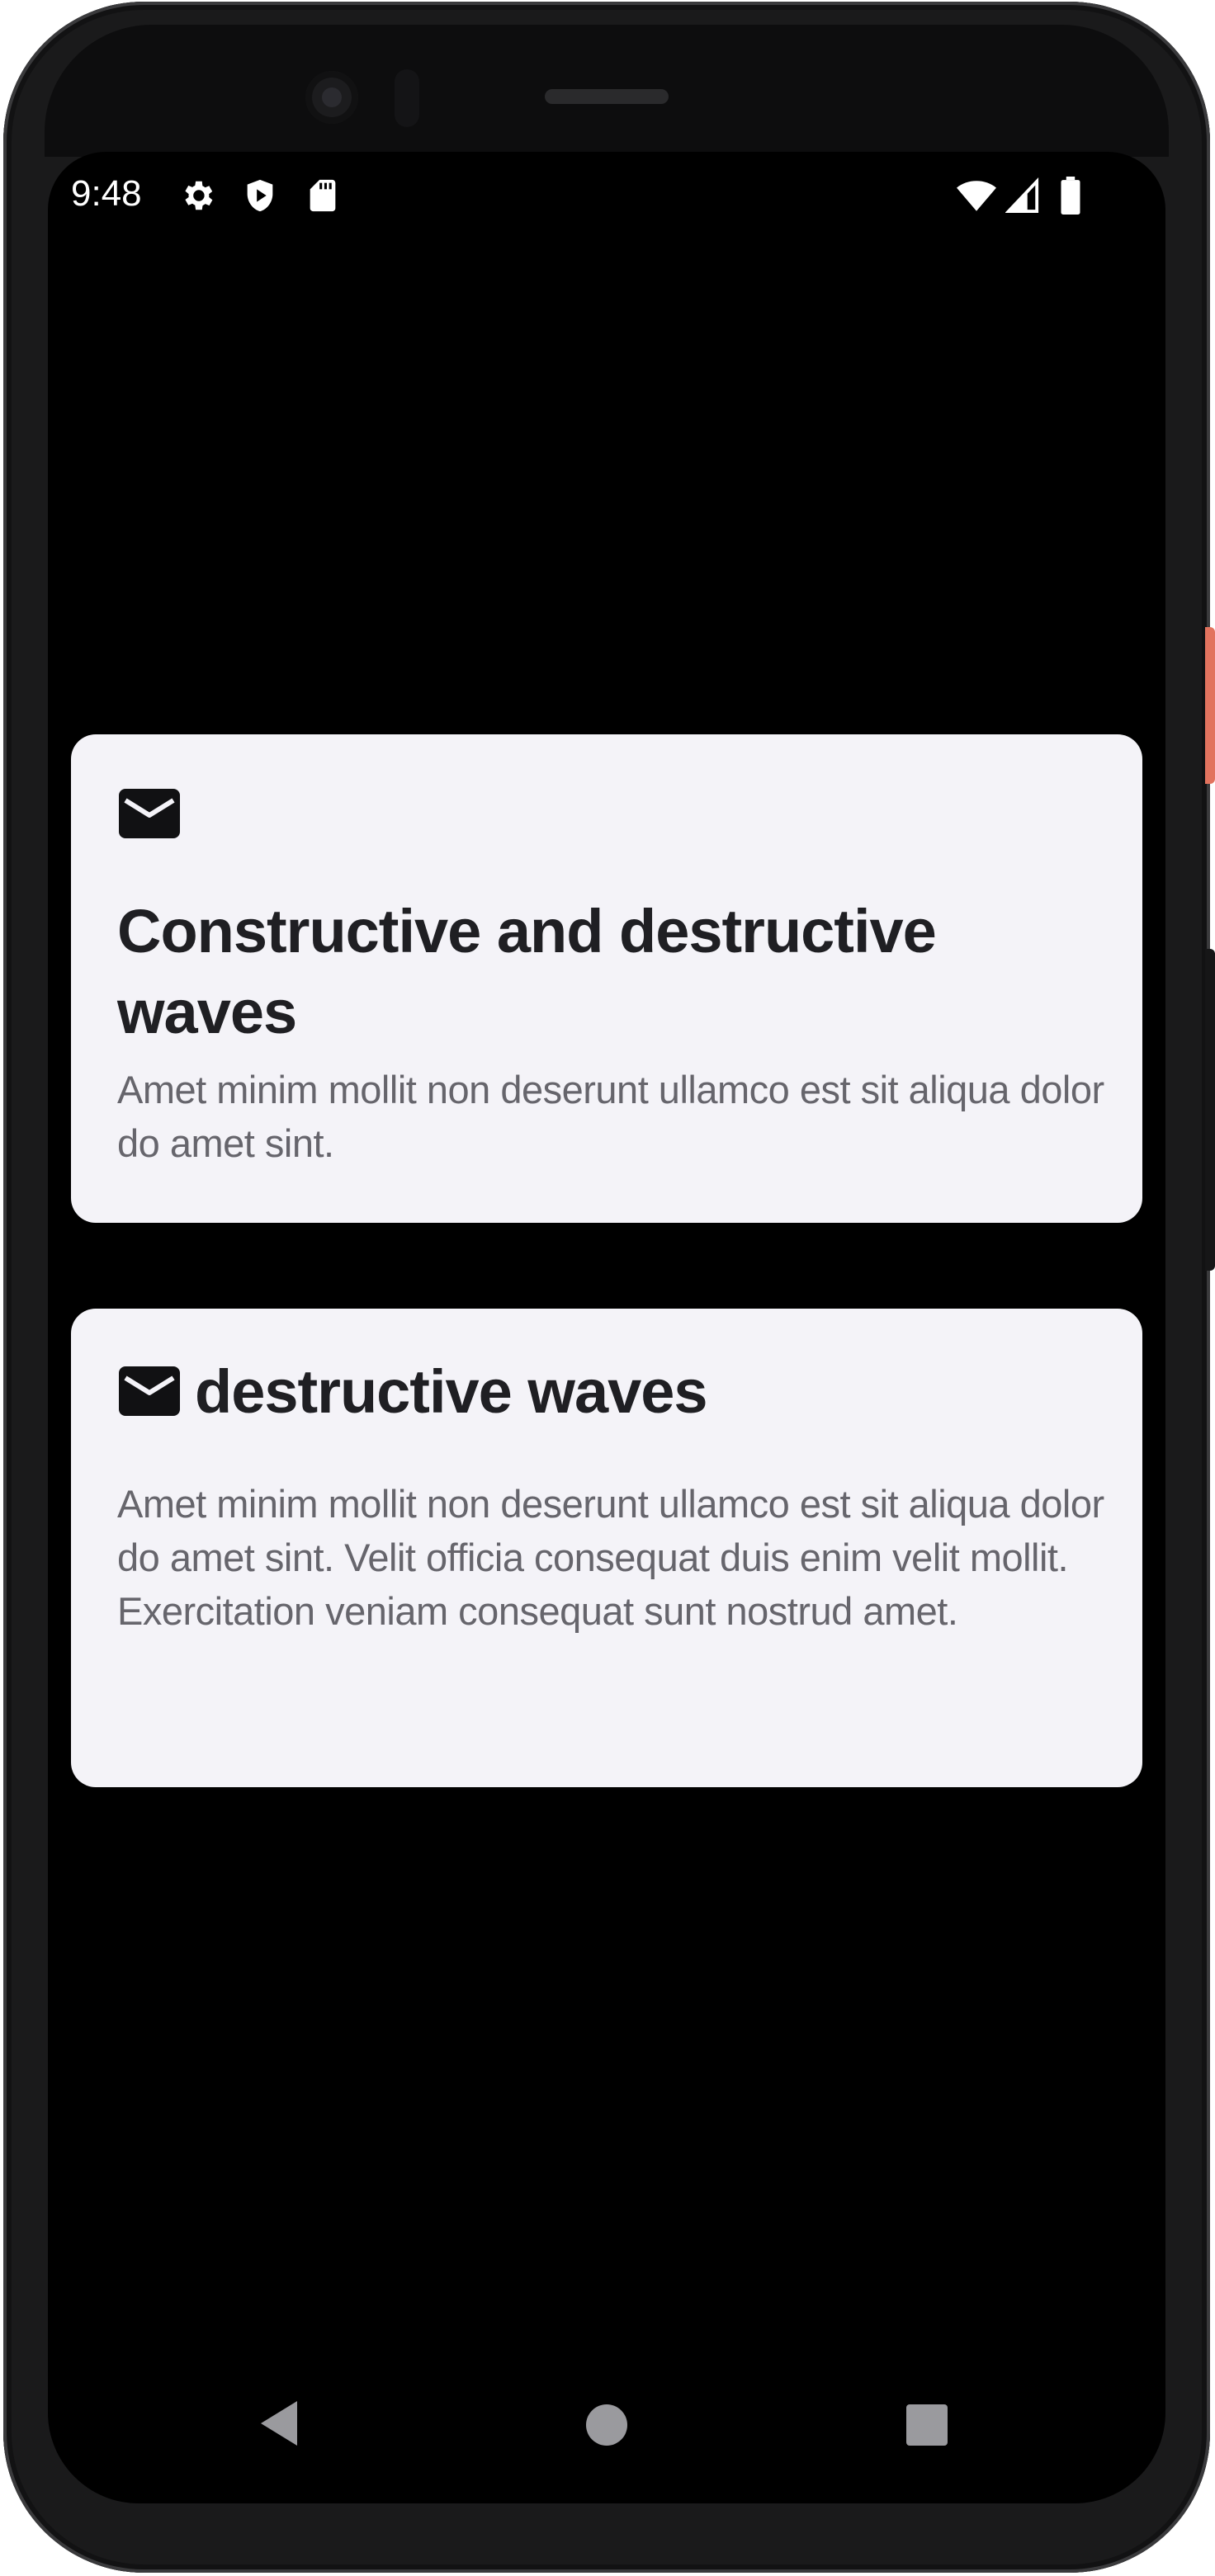 The height and width of the screenshot is (2576, 1215). Describe the element at coordinates (976, 198) in the screenshot. I see `wifi-icon` at that location.